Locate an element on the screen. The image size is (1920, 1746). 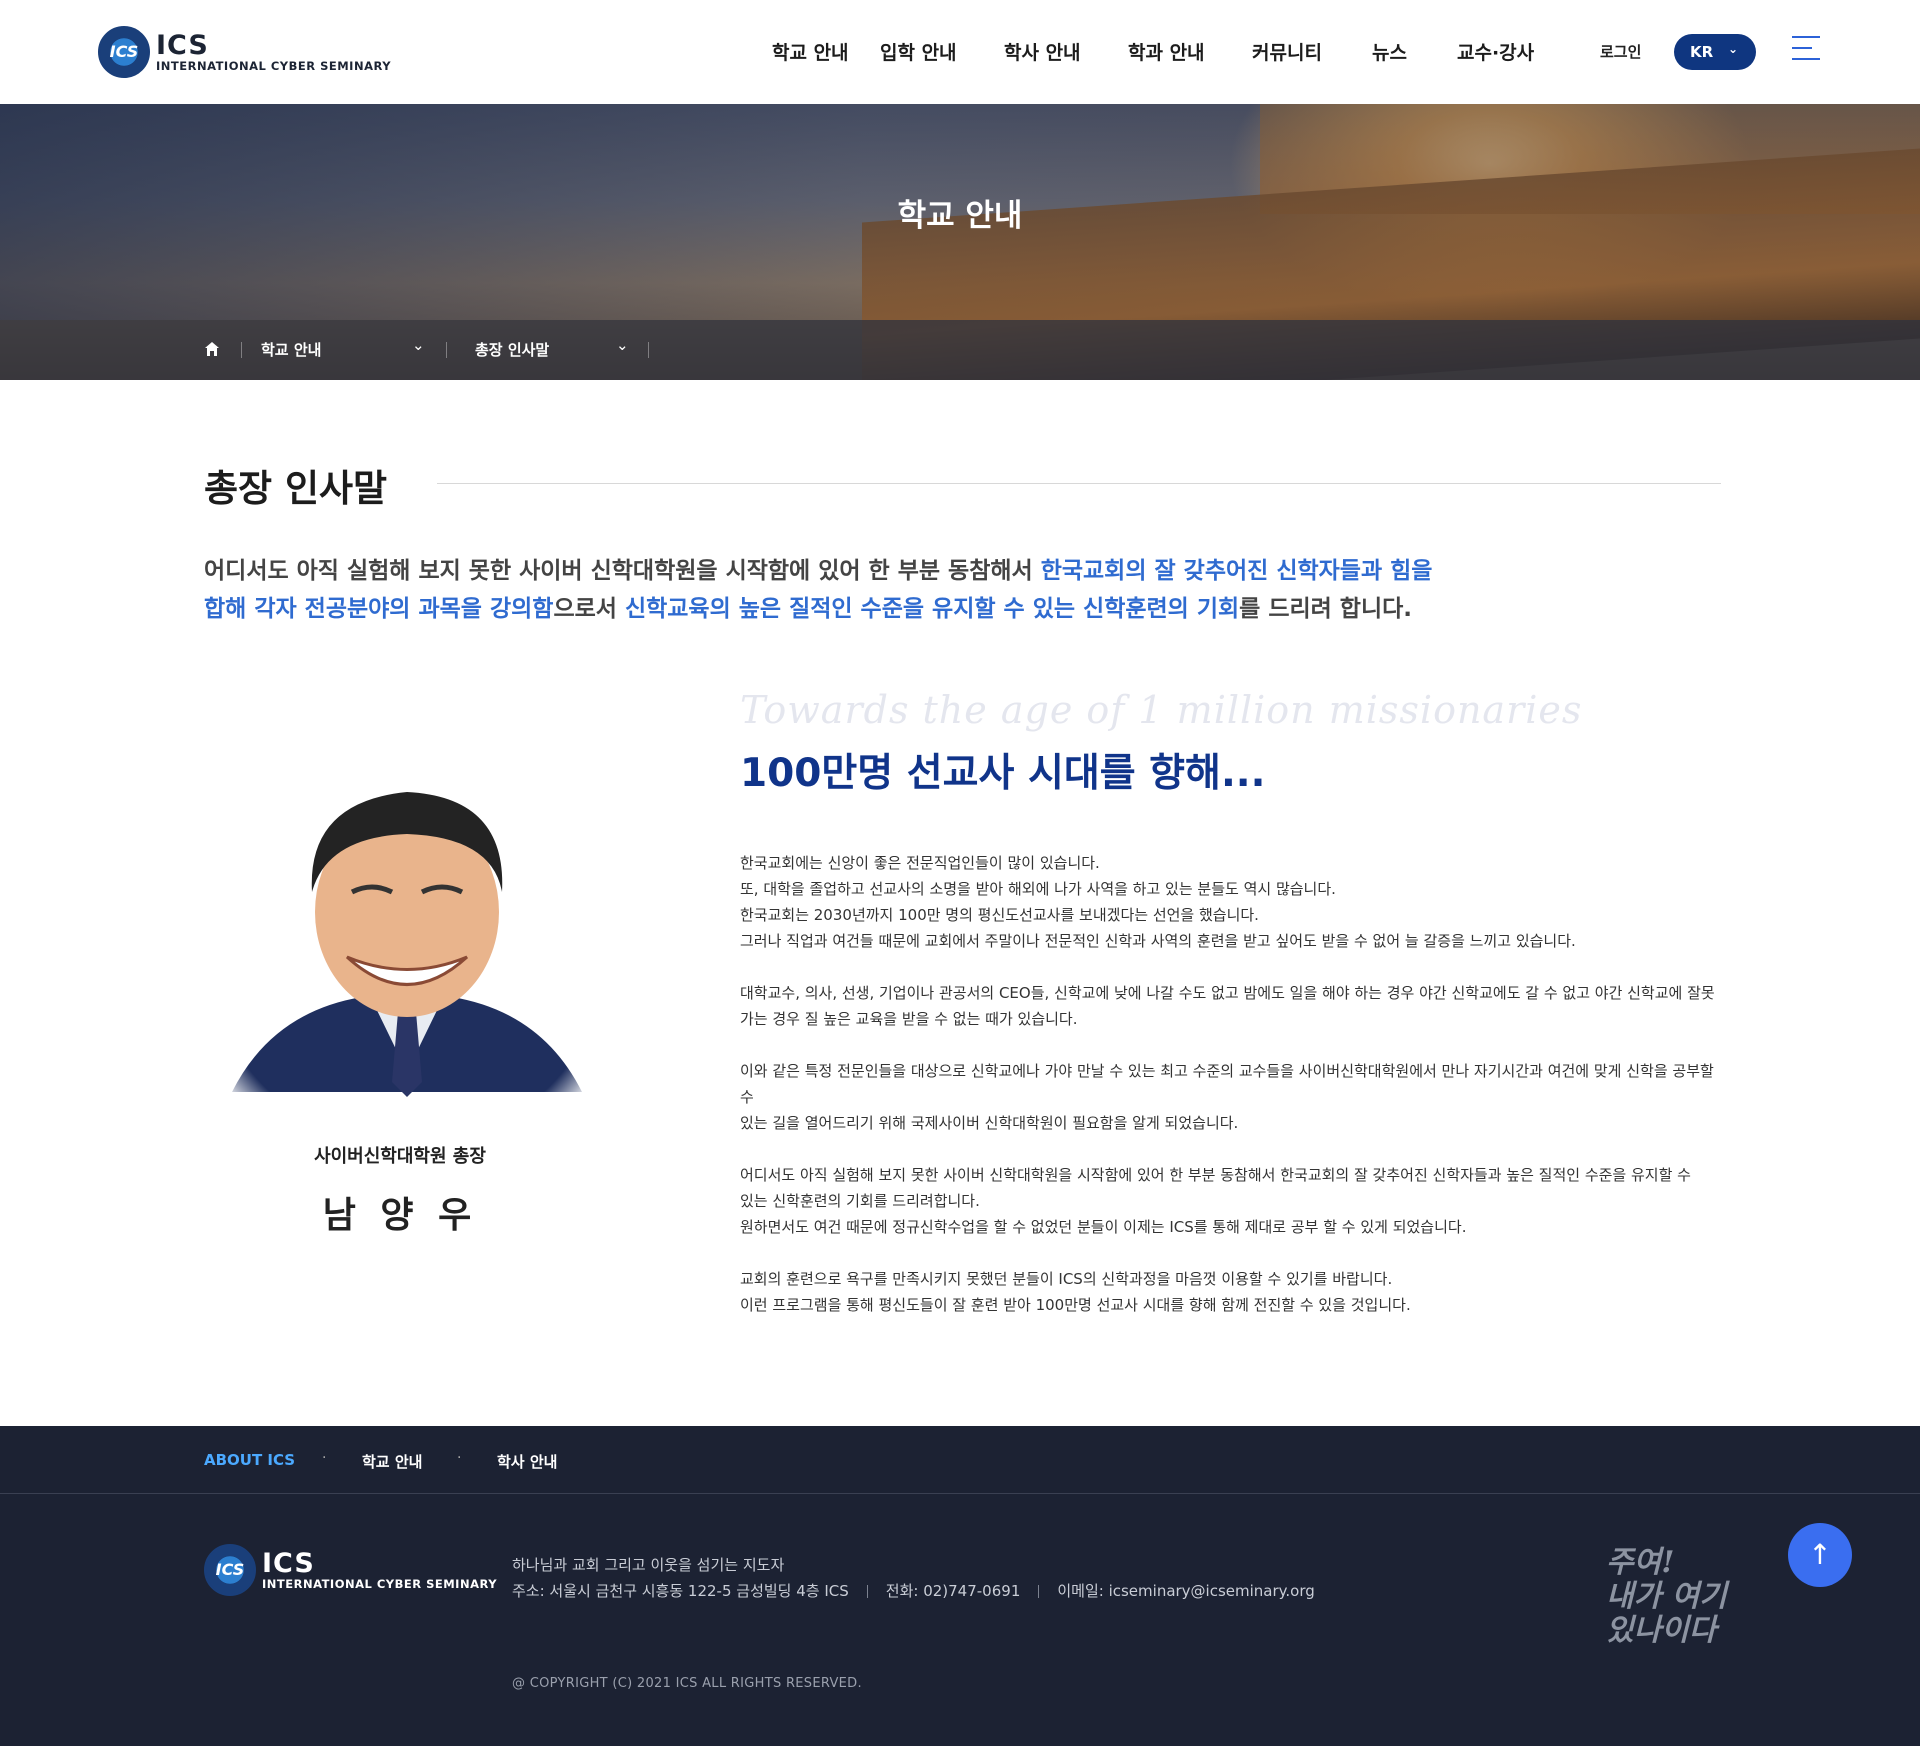
nav-academic: 학사 안내 is located at coordinates (1042, 51).